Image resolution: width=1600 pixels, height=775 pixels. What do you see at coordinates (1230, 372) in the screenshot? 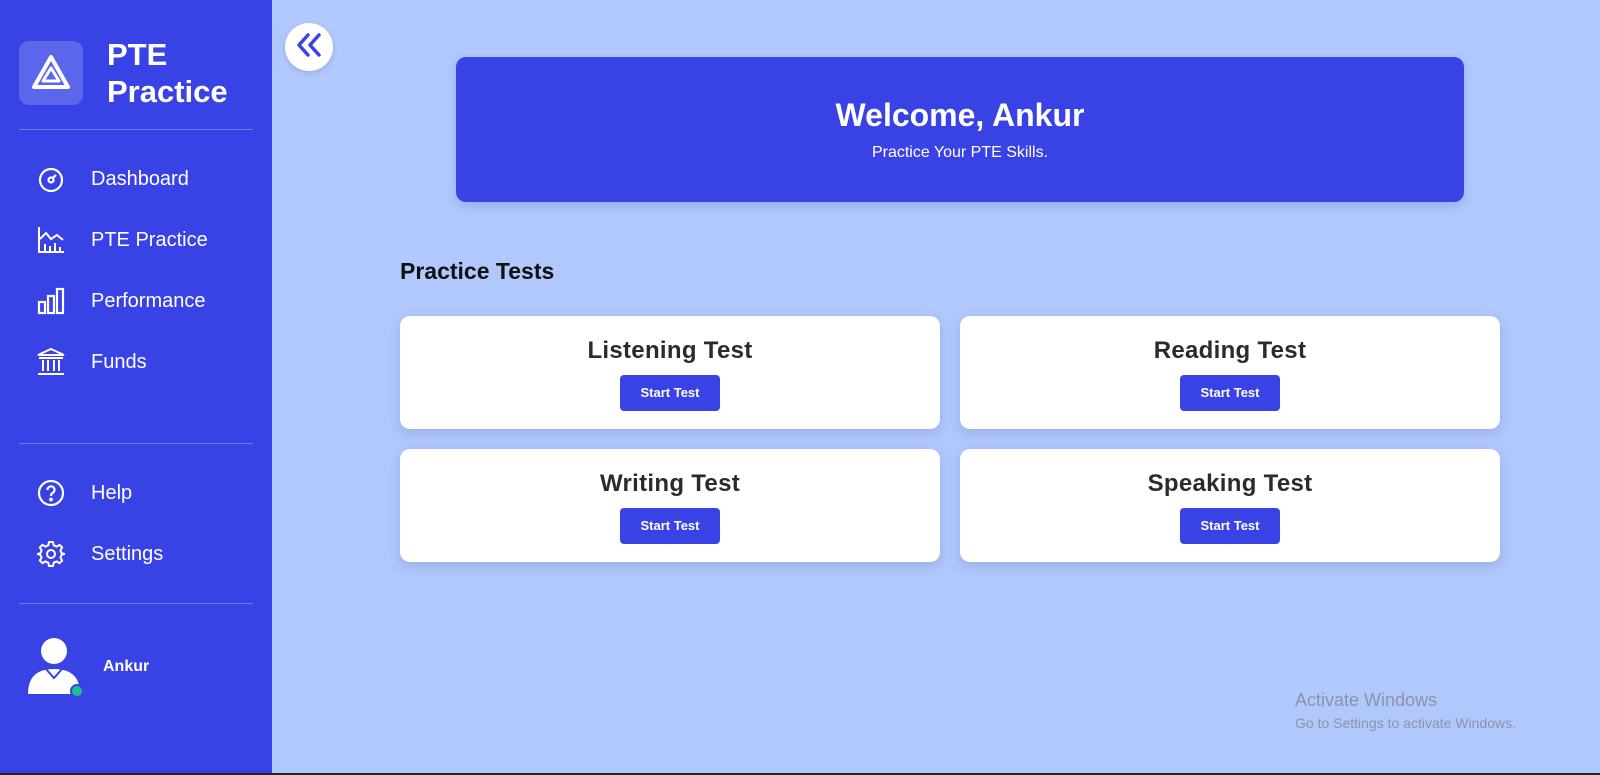
I see `test-card-reading: Reading Test Start Test` at bounding box center [1230, 372].